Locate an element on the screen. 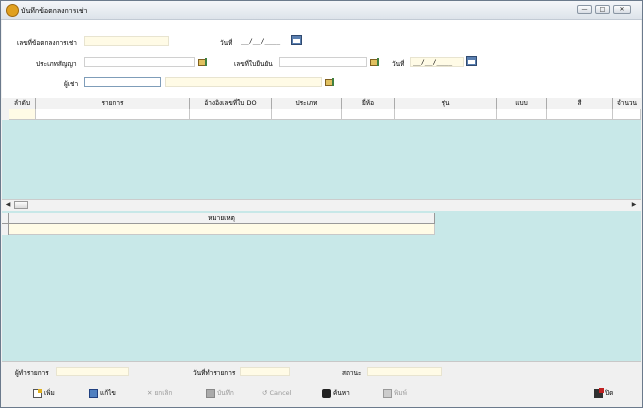 The width and height of the screenshot is (643, 408). col-header: สี is located at coordinates (580, 103).